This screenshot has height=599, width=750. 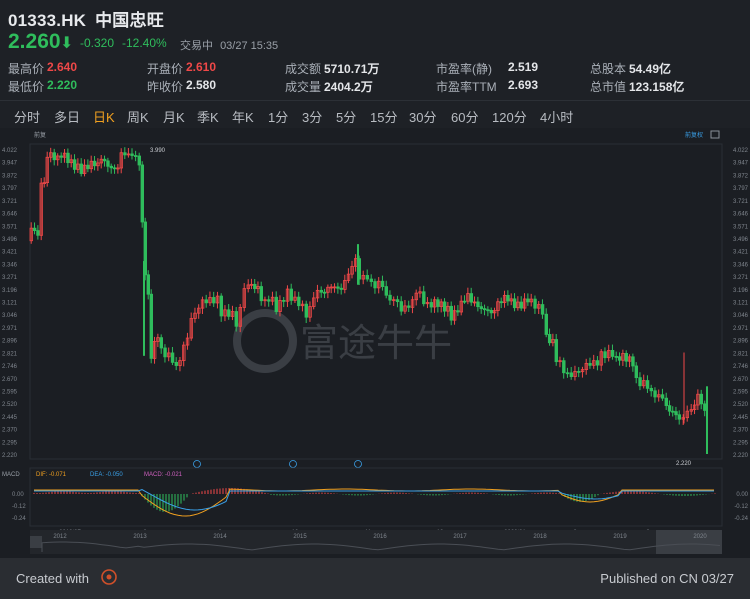 I want to click on tab-10: 15分, so click(x=383, y=116).